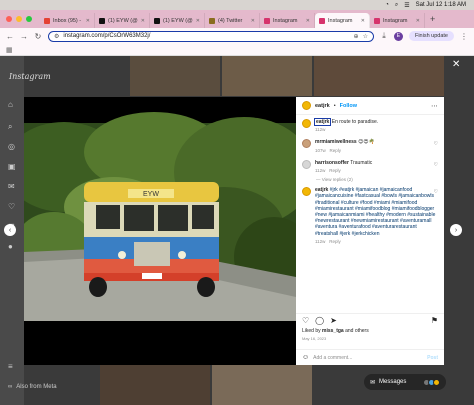  I want to click on save-icon: ⚑, so click(434, 320).